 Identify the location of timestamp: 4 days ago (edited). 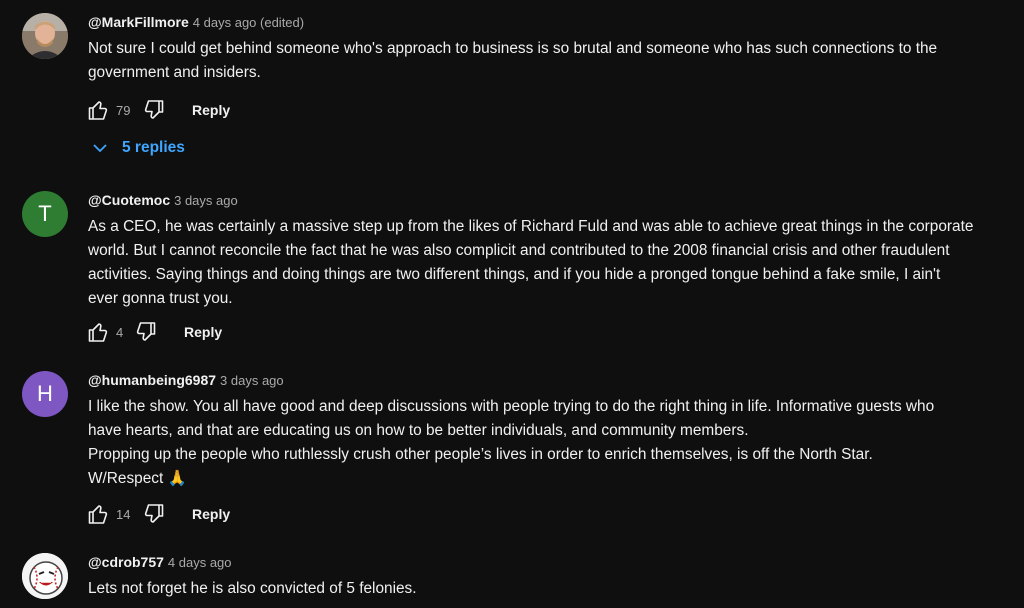
(248, 22).